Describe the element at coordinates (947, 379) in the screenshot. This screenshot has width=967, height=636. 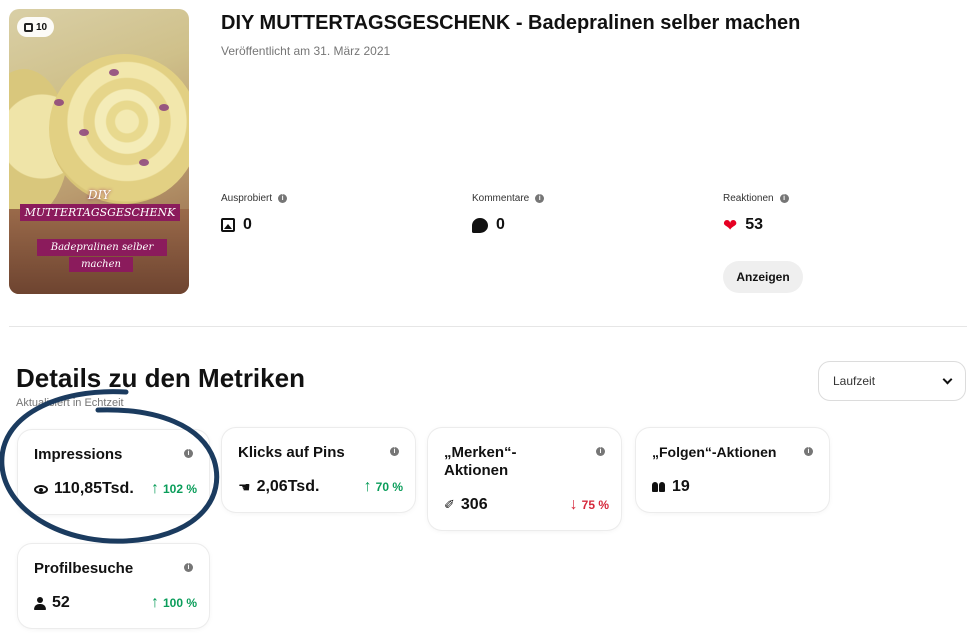
I see `chevron-down-icon` at that location.